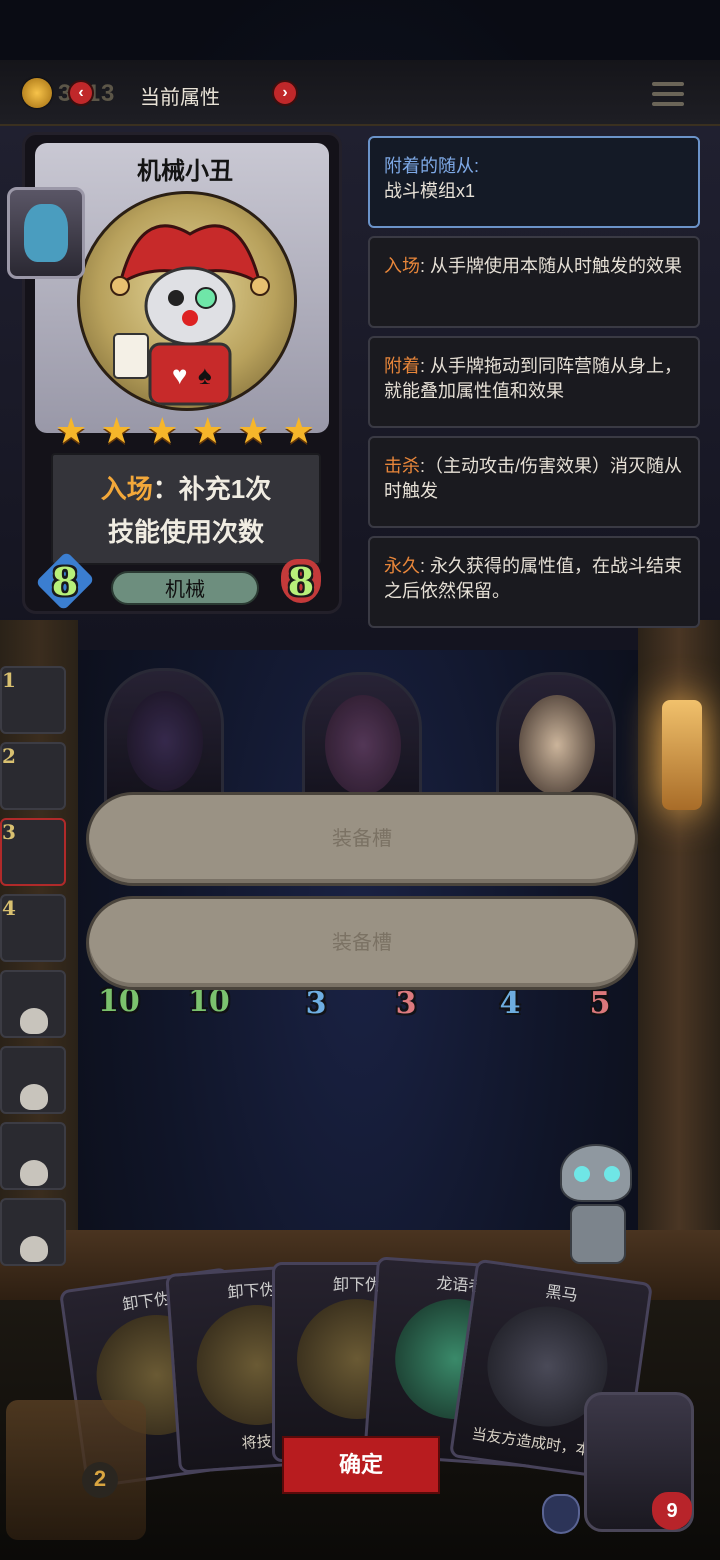 The width and height of the screenshot is (720, 1560). What do you see at coordinates (100, 1480) in the screenshot?
I see `chest-count: 2` at bounding box center [100, 1480].